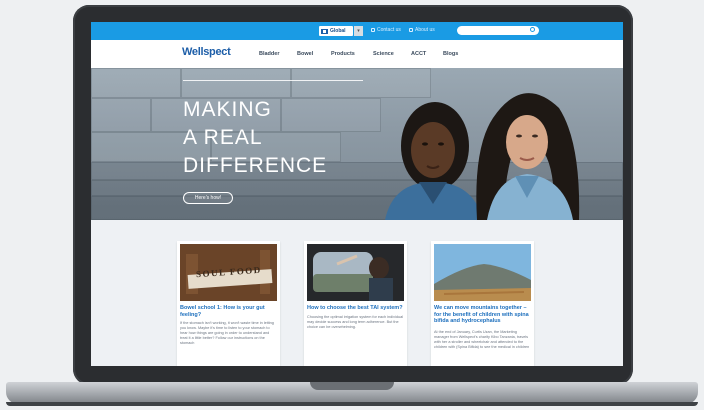  What do you see at coordinates (227, 109) in the screenshot?
I see `hero-heading-line-1: MAKING` at bounding box center [227, 109].